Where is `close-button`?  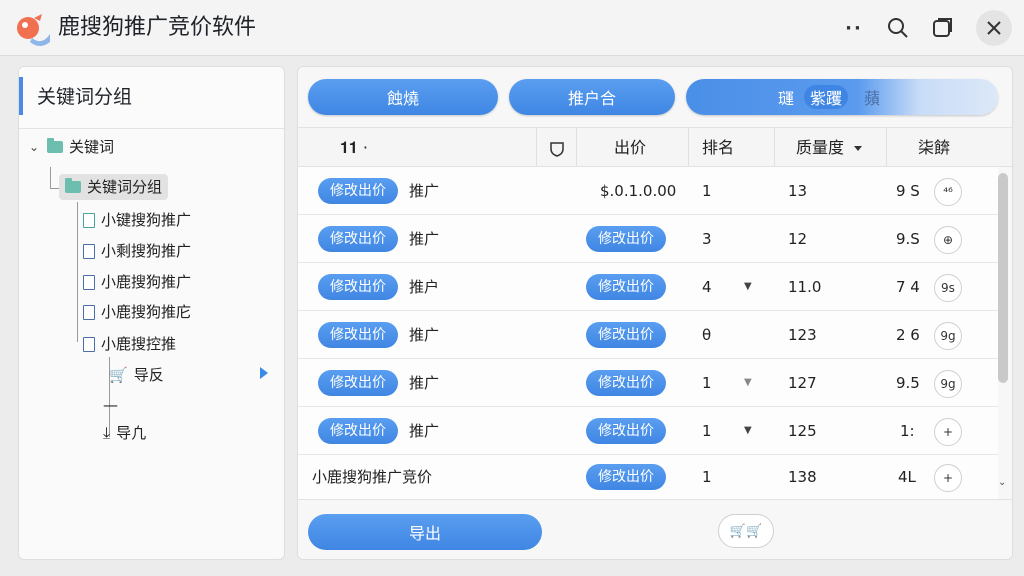 close-button is located at coordinates (994, 28).